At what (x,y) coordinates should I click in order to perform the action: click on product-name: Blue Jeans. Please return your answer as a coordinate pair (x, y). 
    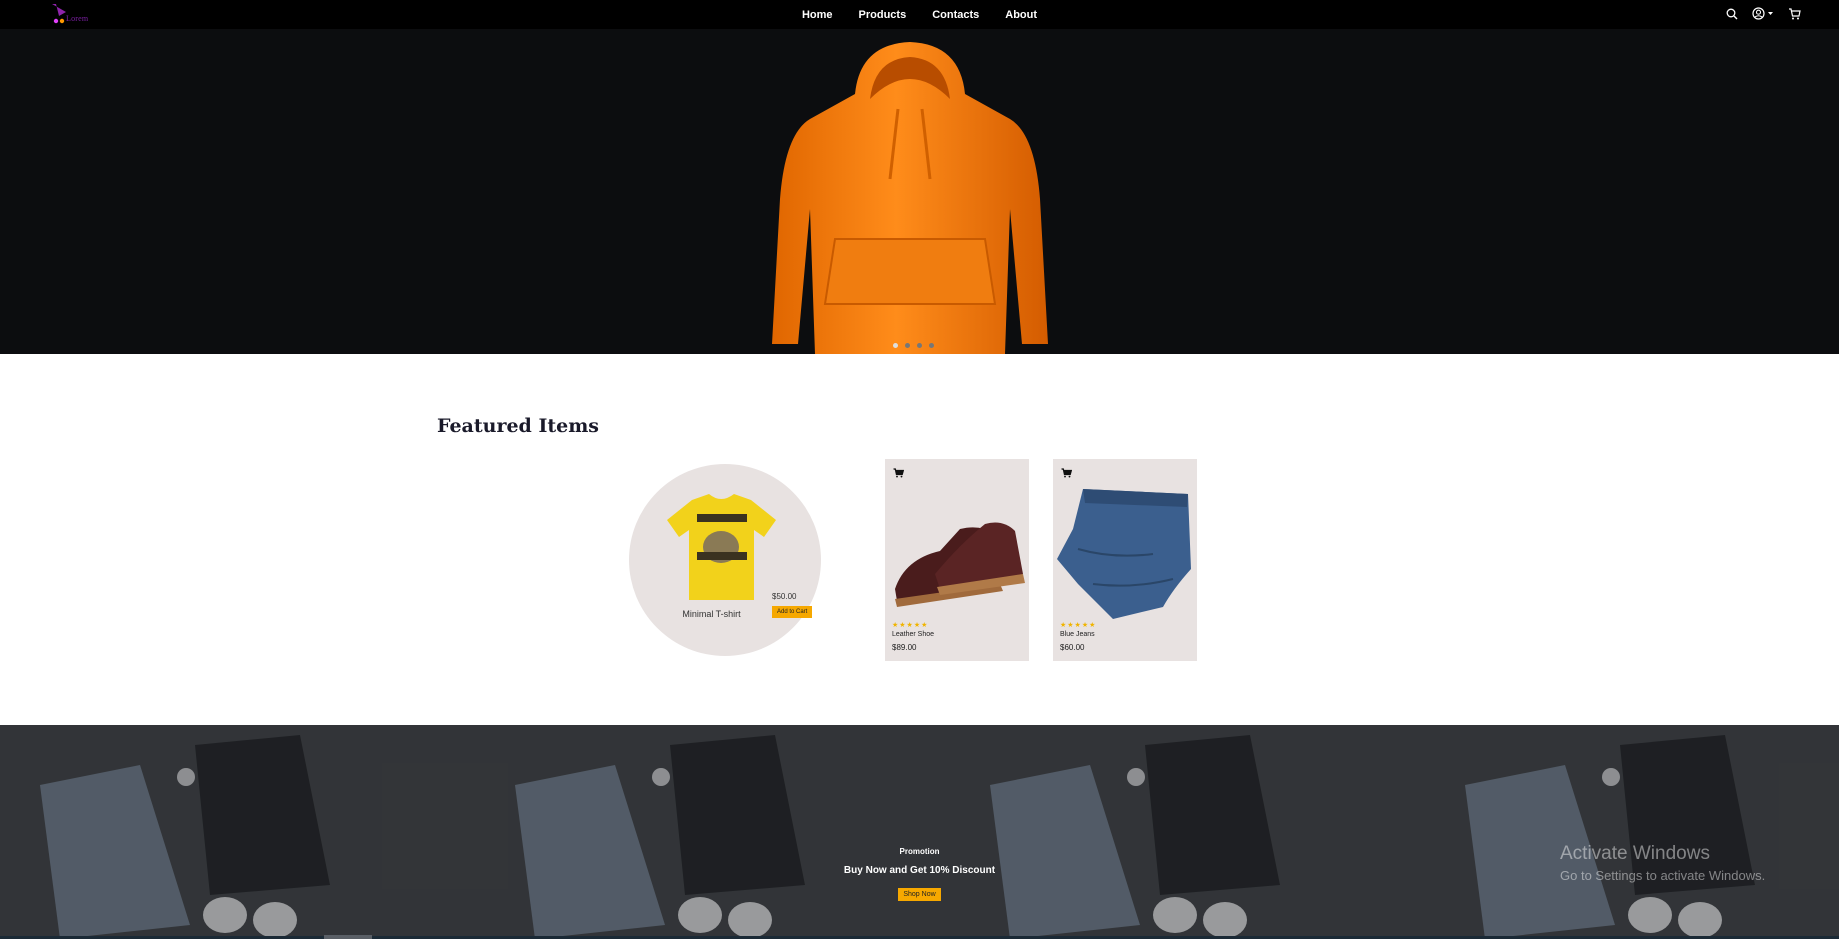
    Looking at the image, I should click on (1077, 634).